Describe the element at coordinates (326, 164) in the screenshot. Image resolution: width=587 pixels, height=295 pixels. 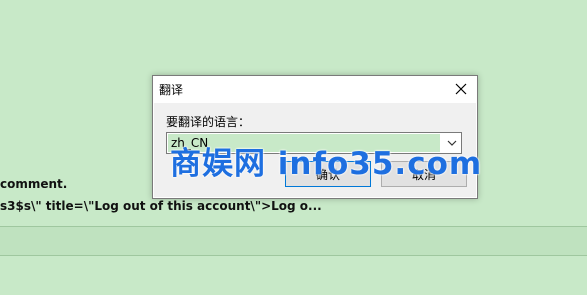
I see `watermark-text: 商娱网 info35.com` at that location.